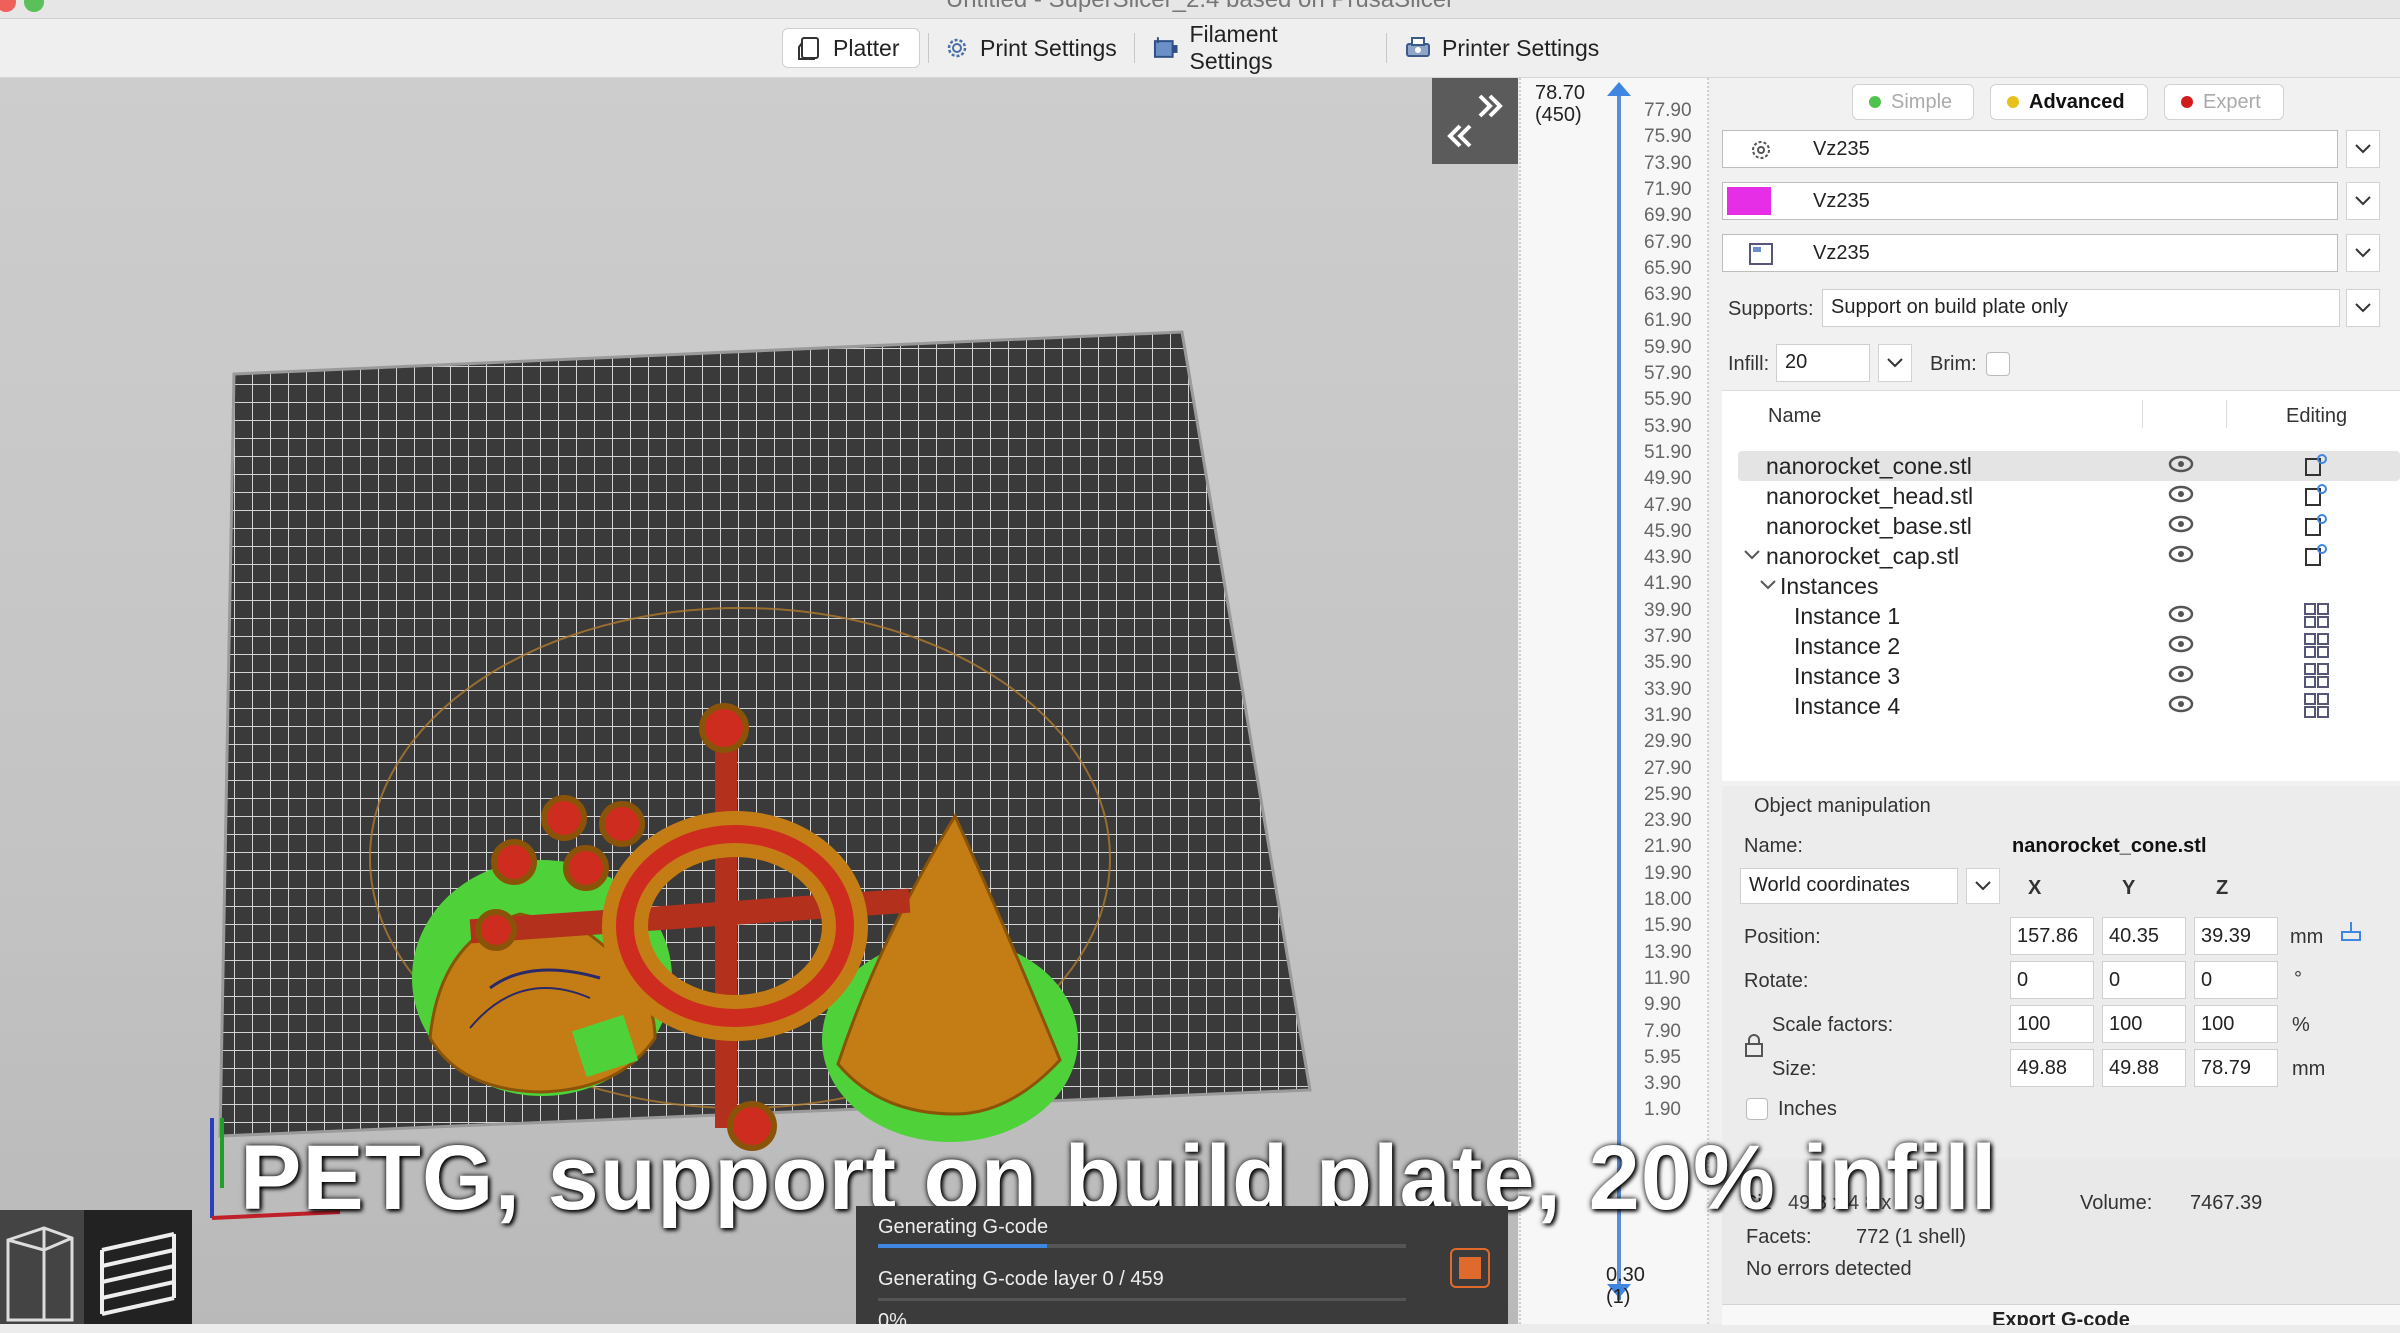 The height and width of the screenshot is (1333, 2400). Describe the element at coordinates (1625, 1286) in the screenshot. I see `slider-bottom-value: 0.30 (1)` at that location.